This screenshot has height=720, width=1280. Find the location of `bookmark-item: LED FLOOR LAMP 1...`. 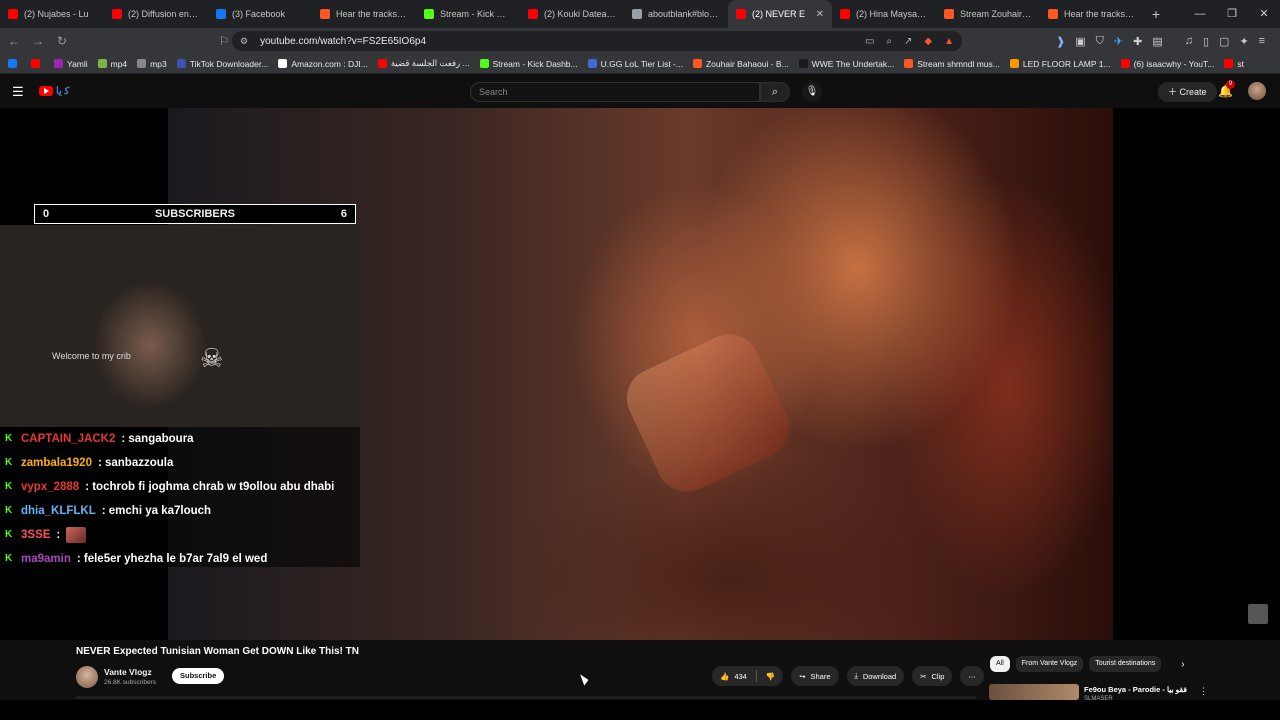

bookmark-item: LED FLOOR LAMP 1... is located at coordinates (1060, 64).